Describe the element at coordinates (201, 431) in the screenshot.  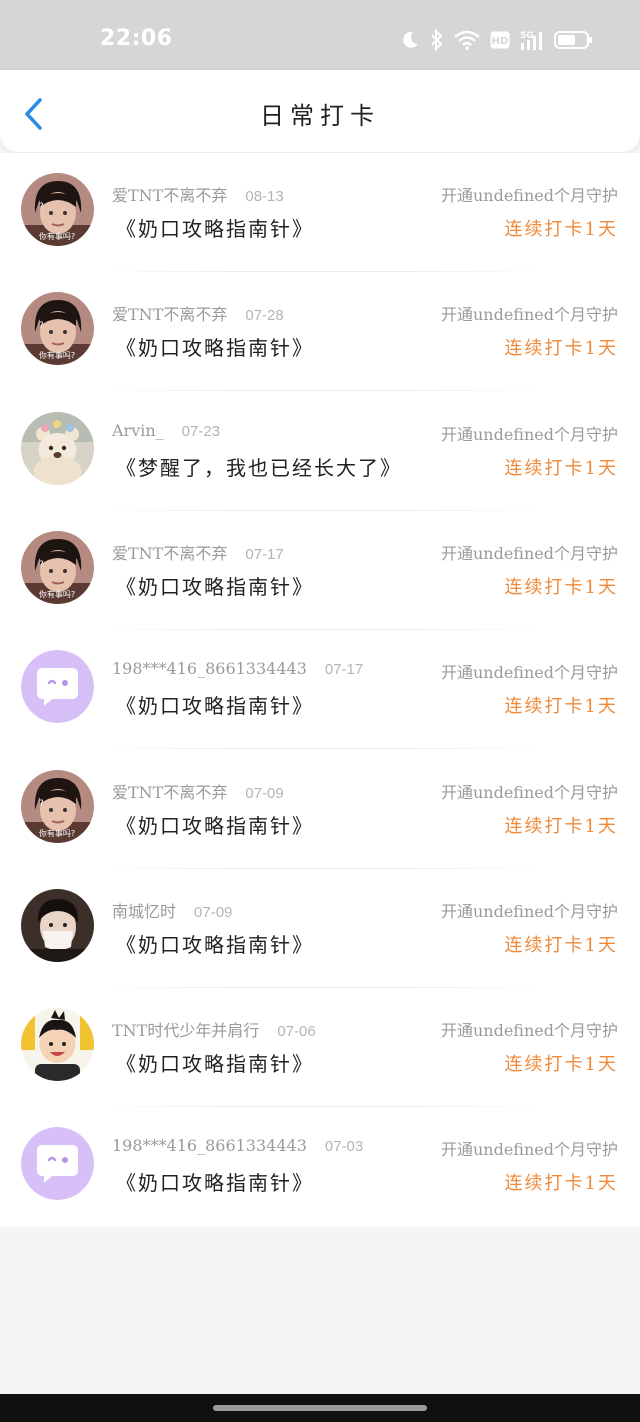
I see `checkin-date: 07-23` at that location.